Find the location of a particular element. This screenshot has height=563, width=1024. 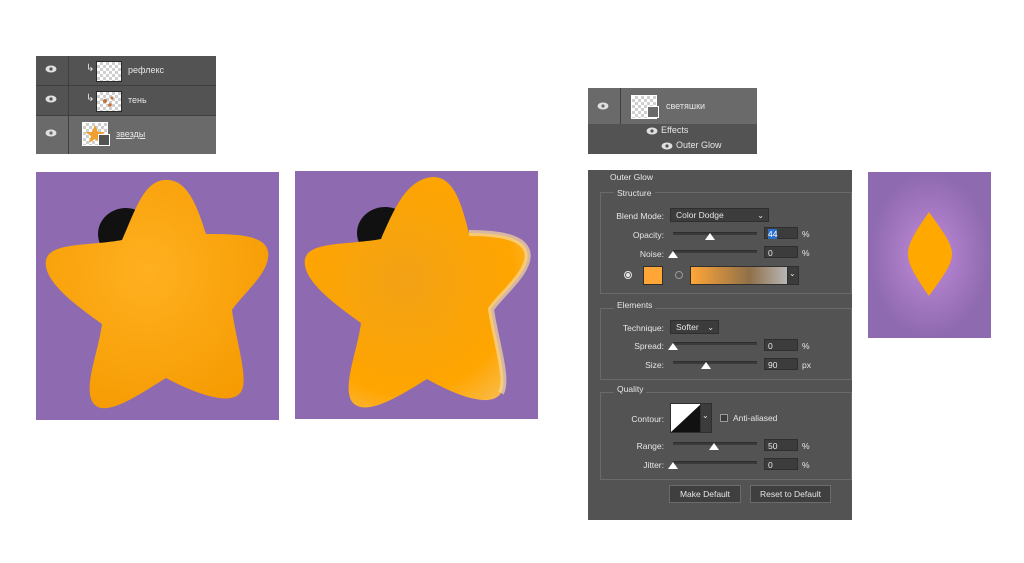

gradient-radio is located at coordinates (679, 275).